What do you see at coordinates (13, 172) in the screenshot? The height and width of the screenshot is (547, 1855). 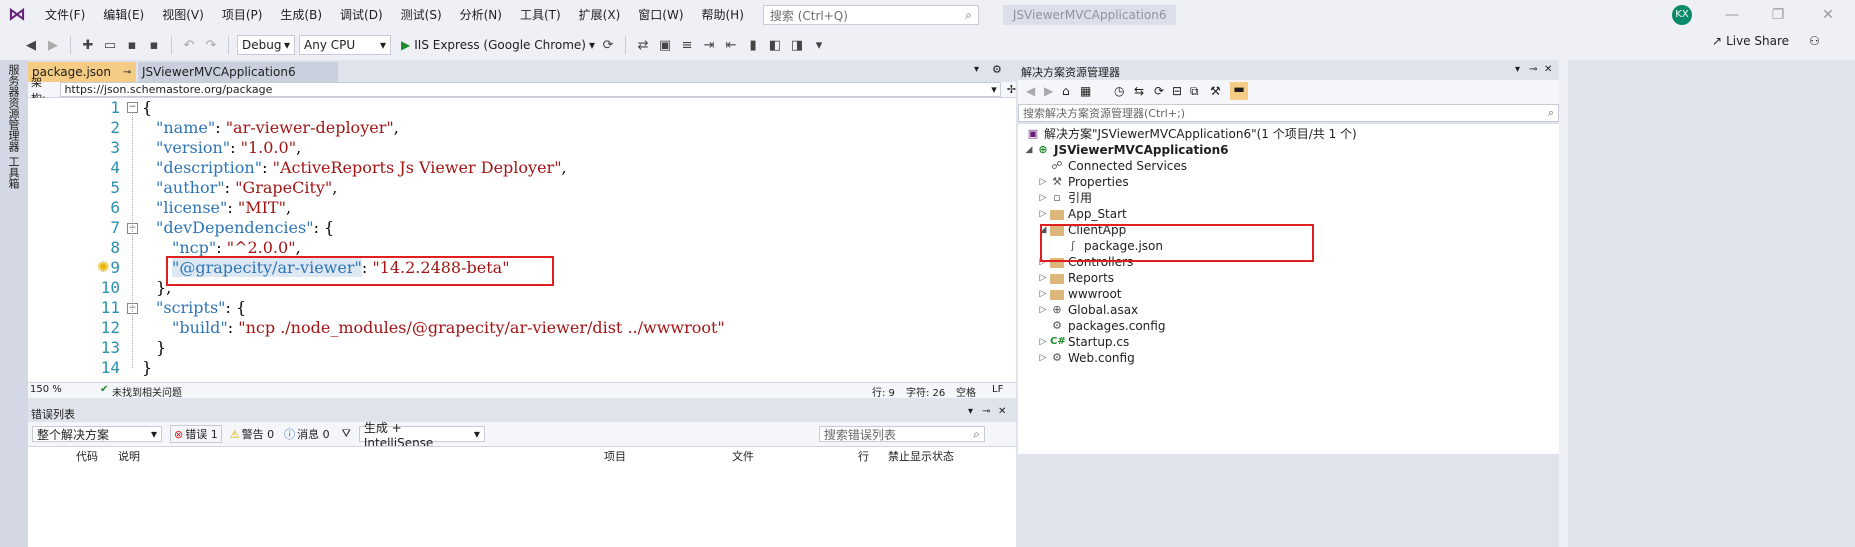 I see `toolbox-tab: 工具箱` at bounding box center [13, 172].